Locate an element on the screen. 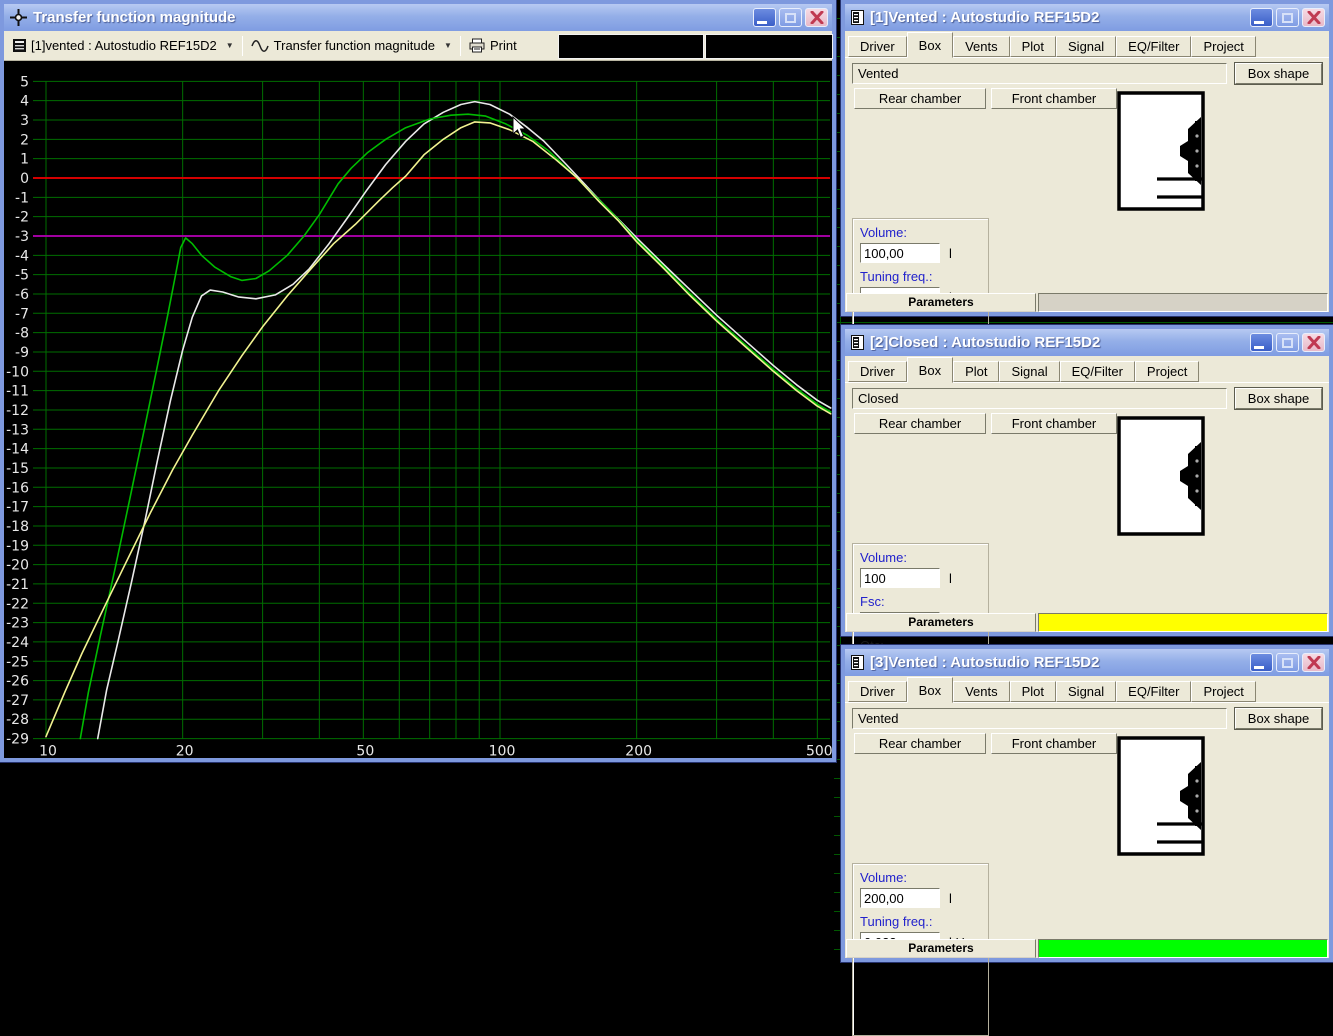  plot-type-value: Transfer function magnitude is located at coordinates (354, 45).